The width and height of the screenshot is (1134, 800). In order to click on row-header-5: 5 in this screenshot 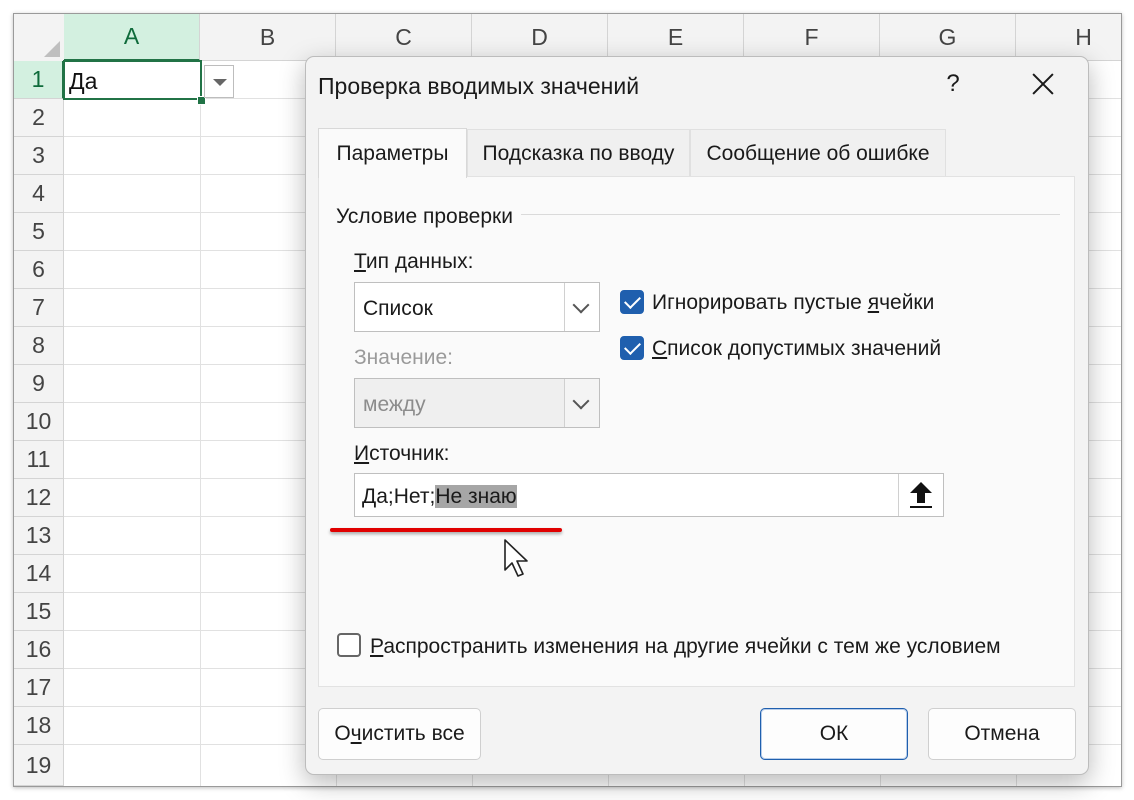, I will do `click(39, 232)`.